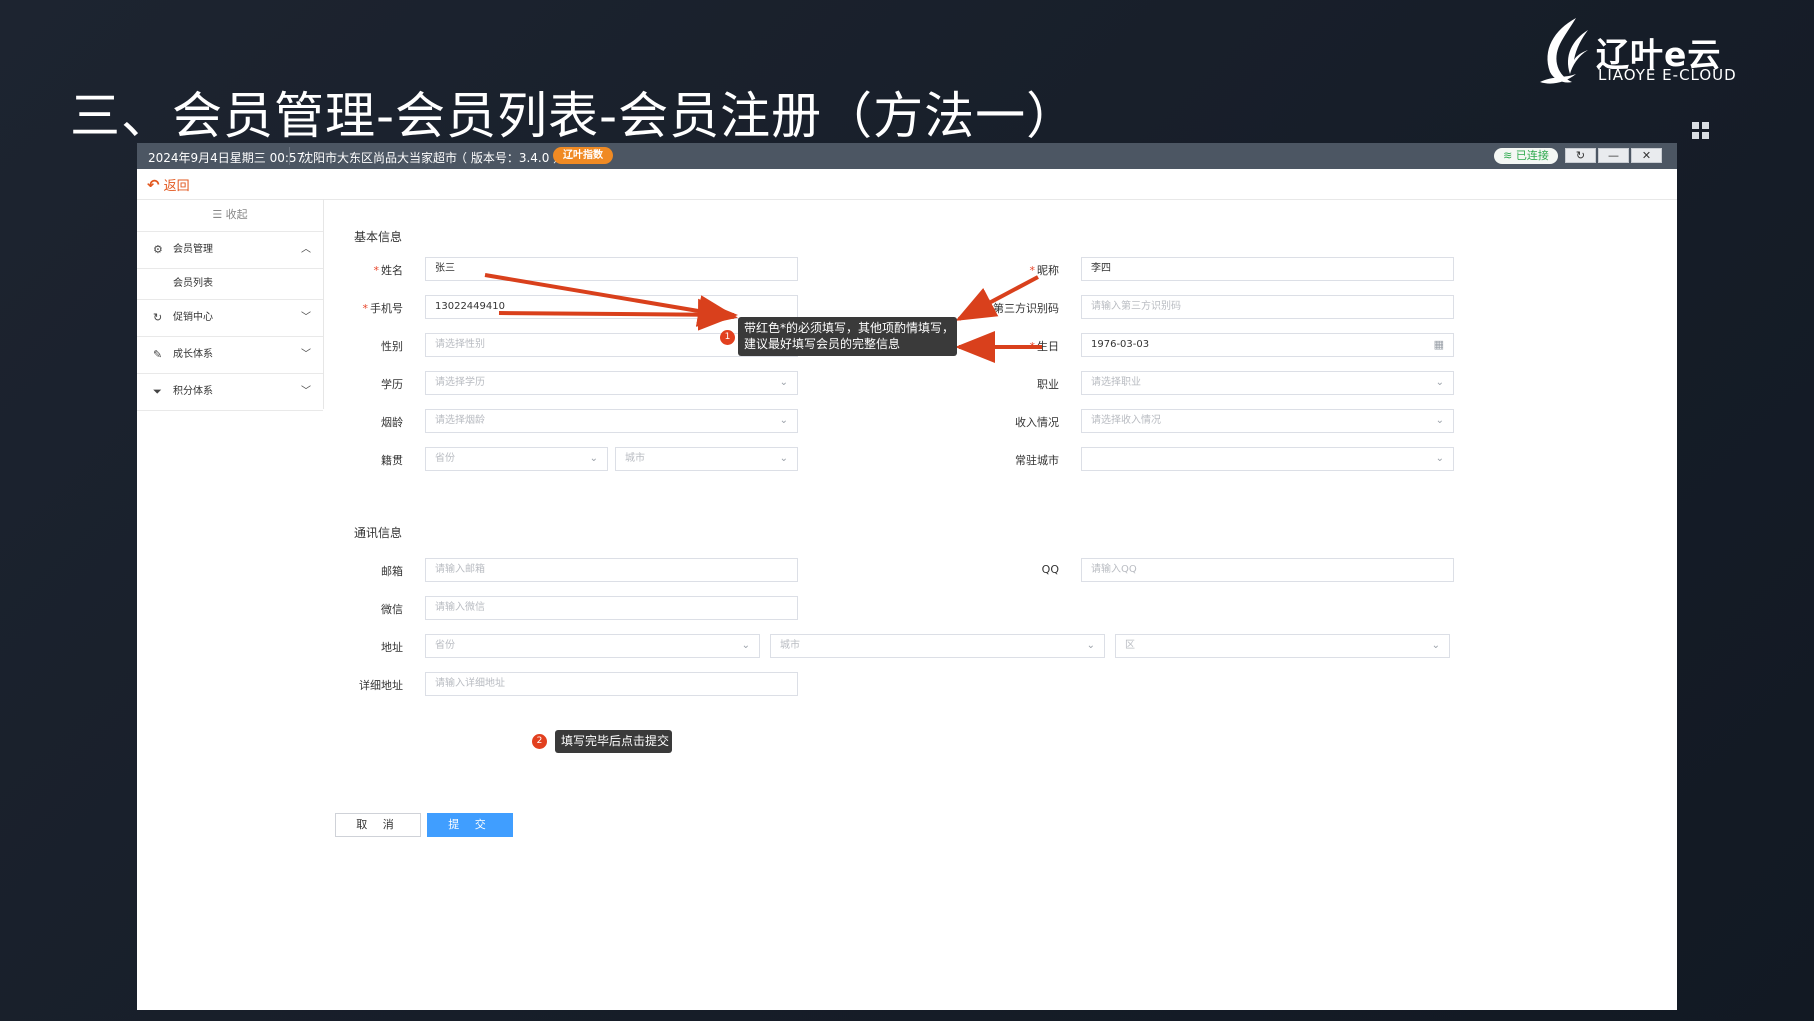 This screenshot has width=1814, height=1021. Describe the element at coordinates (1580, 155) in the screenshot. I see `refresh-button: ↻` at that location.